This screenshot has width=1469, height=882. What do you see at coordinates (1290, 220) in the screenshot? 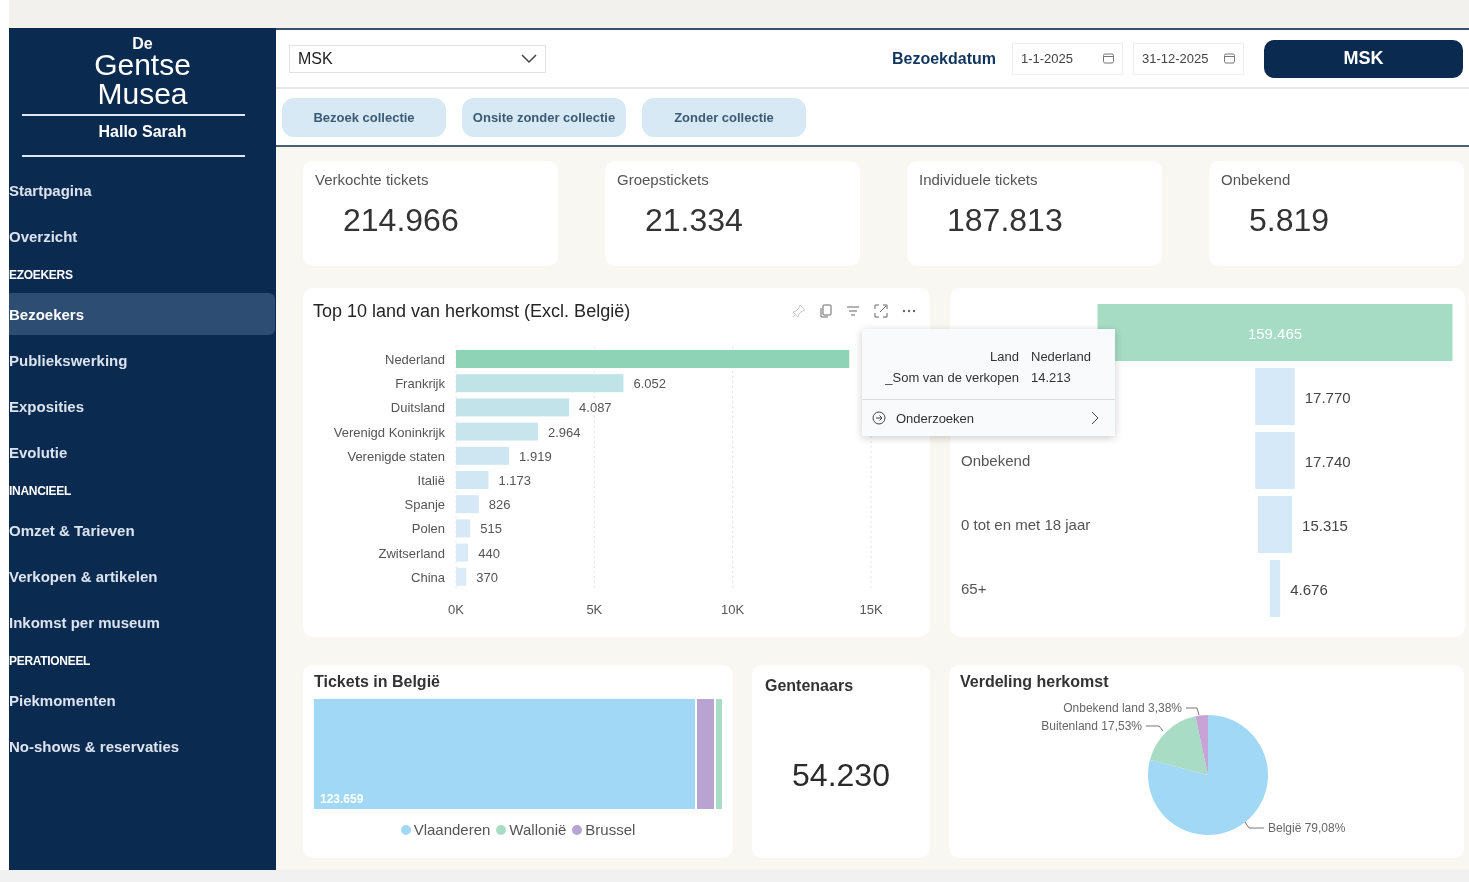
I see `kpi-value: 5.819` at bounding box center [1290, 220].